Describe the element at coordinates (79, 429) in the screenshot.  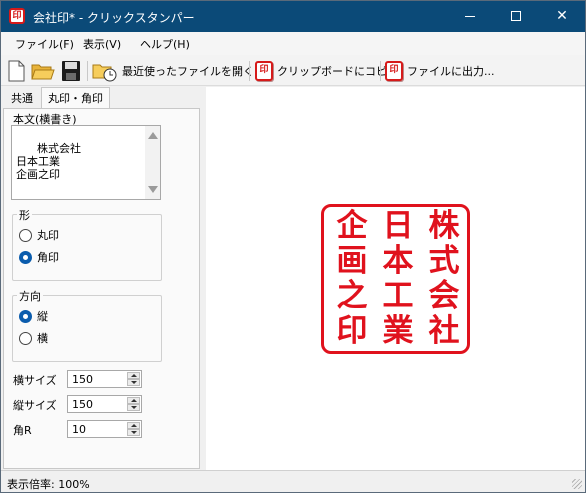
I see `corner-radius-value: 10` at that location.